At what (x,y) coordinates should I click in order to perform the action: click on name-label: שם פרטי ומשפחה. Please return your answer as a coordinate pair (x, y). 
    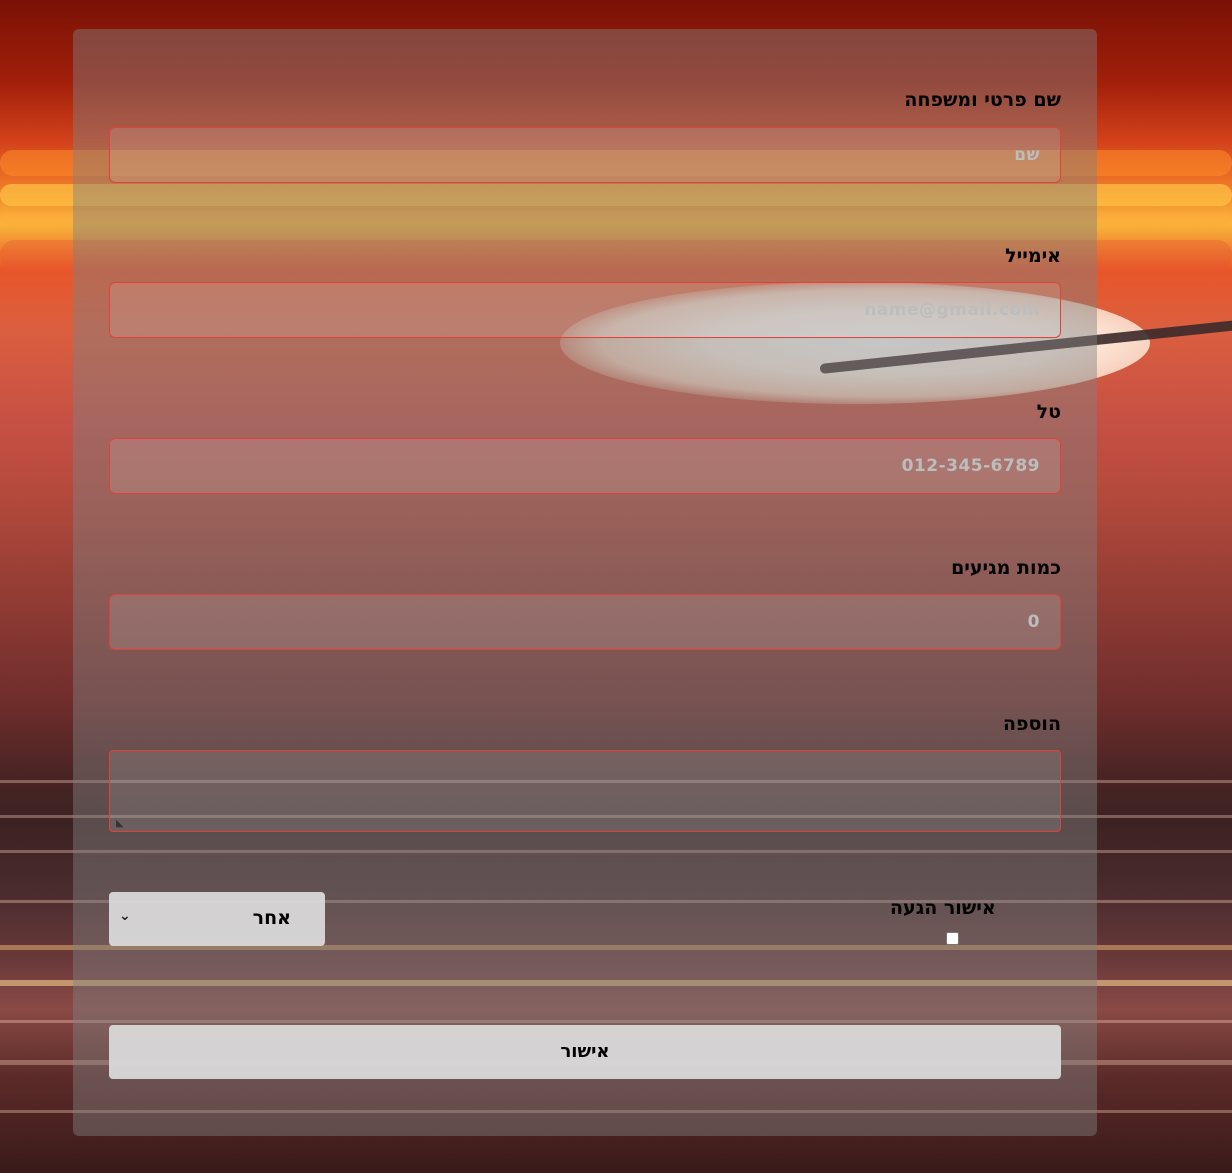
    Looking at the image, I should click on (982, 100).